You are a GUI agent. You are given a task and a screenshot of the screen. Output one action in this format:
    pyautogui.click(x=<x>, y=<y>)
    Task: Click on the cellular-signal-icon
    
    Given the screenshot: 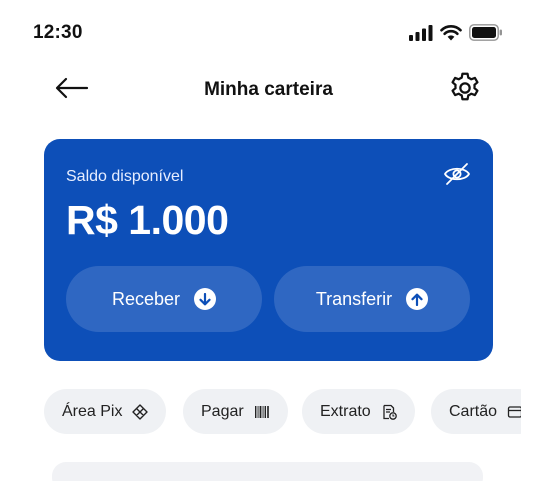 What is the action you would take?
    pyautogui.click(x=421, y=35)
    